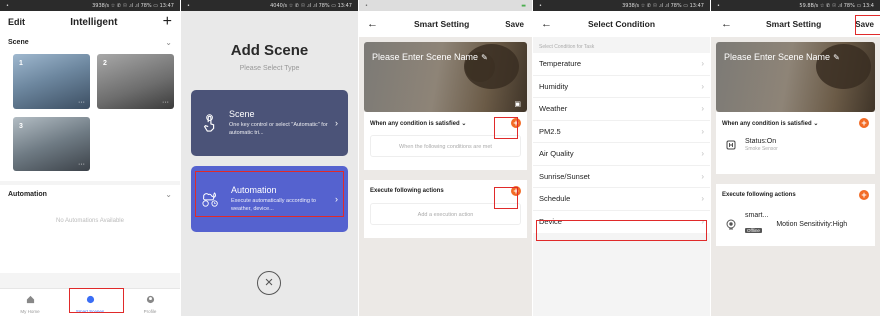 The width and height of the screenshot is (880, 316). I want to click on condition-item-schedule: Schedule ›, so click(621, 199).